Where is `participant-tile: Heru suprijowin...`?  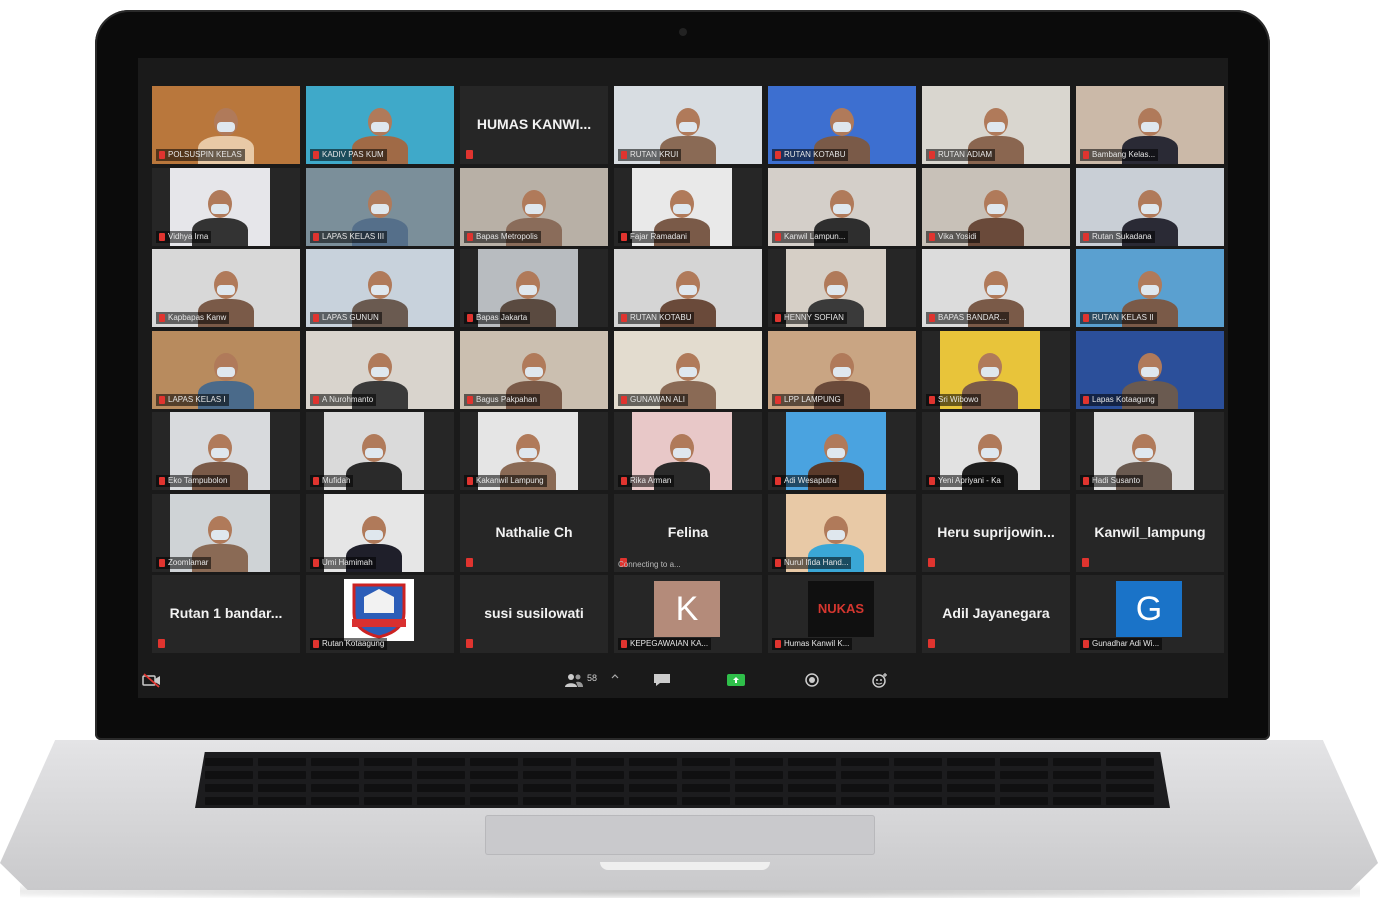
participant-tile: Heru suprijowin... is located at coordinates (996, 533).